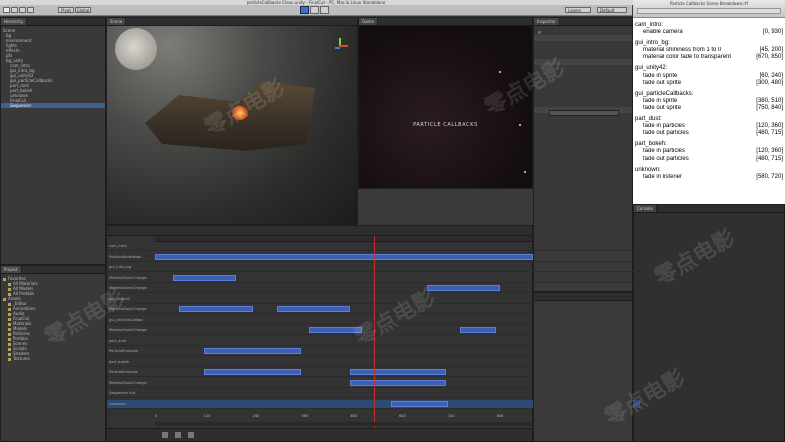 The image size is (785, 442). I want to click on timeline-tick-label: 120, so click(207, 416).